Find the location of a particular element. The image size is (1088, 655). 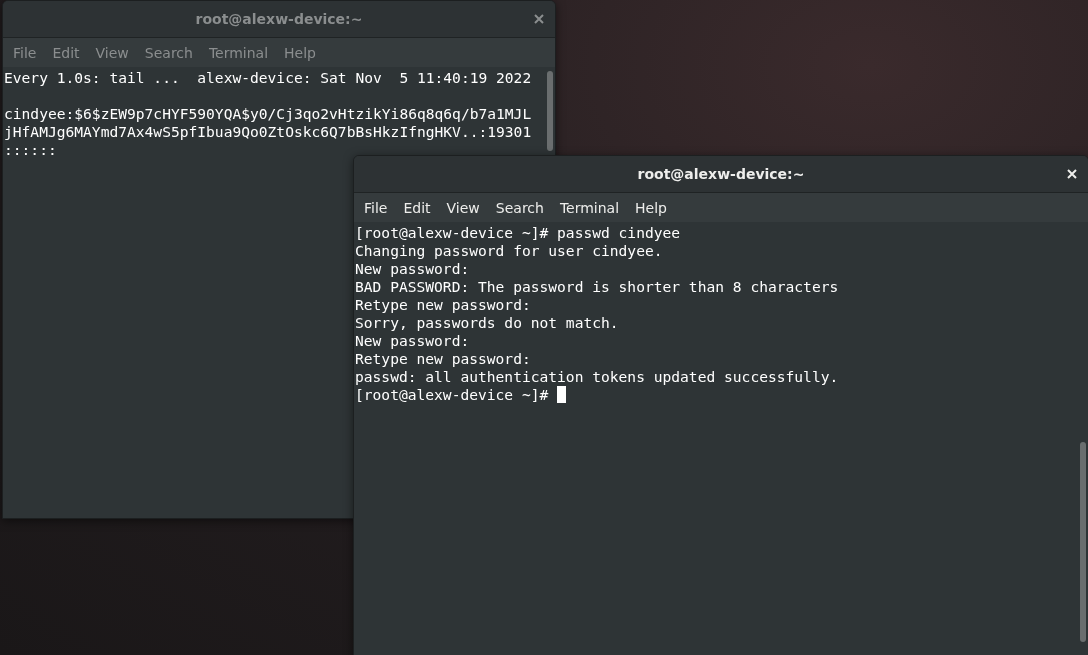

menu-item: Help is located at coordinates (651, 207).